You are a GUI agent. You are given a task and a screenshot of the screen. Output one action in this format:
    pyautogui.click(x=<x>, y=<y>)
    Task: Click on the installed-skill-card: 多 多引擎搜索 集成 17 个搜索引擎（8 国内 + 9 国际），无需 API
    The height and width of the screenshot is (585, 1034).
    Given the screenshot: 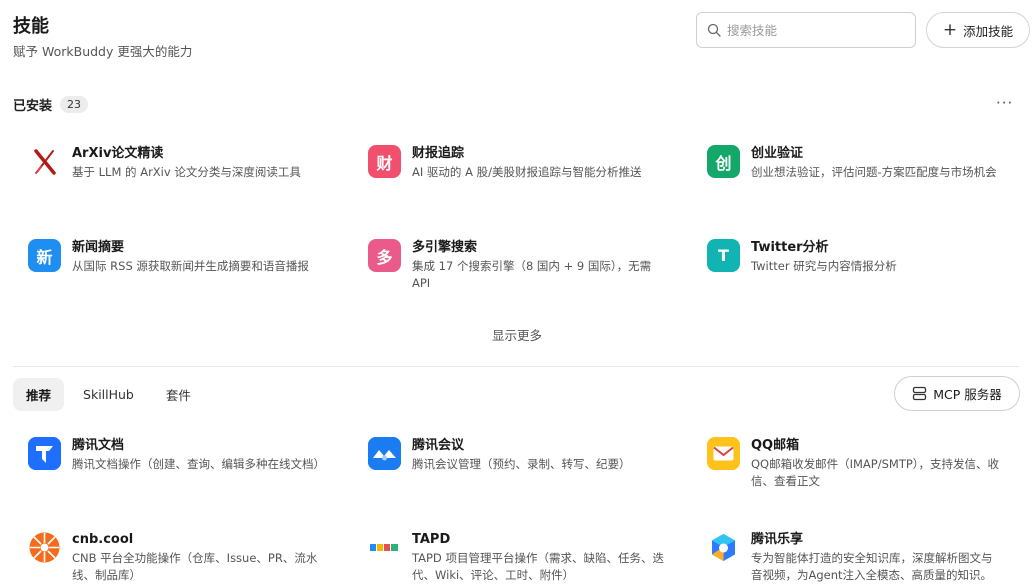 What is the action you would take?
    pyautogui.click(x=518, y=265)
    